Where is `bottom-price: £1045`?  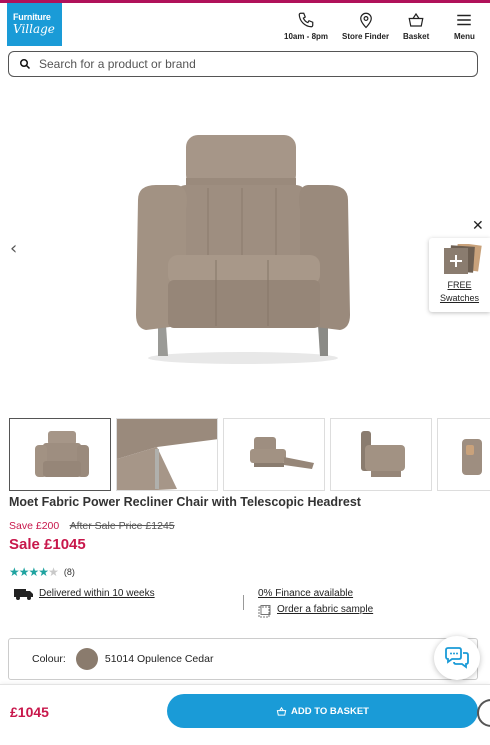 bottom-price: £1045 is located at coordinates (29, 712).